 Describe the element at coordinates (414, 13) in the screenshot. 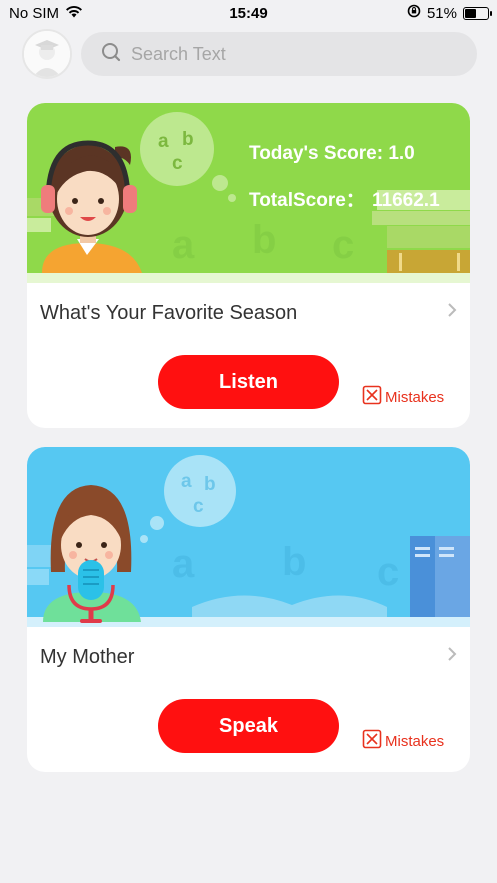

I see `orientation-lock-icon` at that location.